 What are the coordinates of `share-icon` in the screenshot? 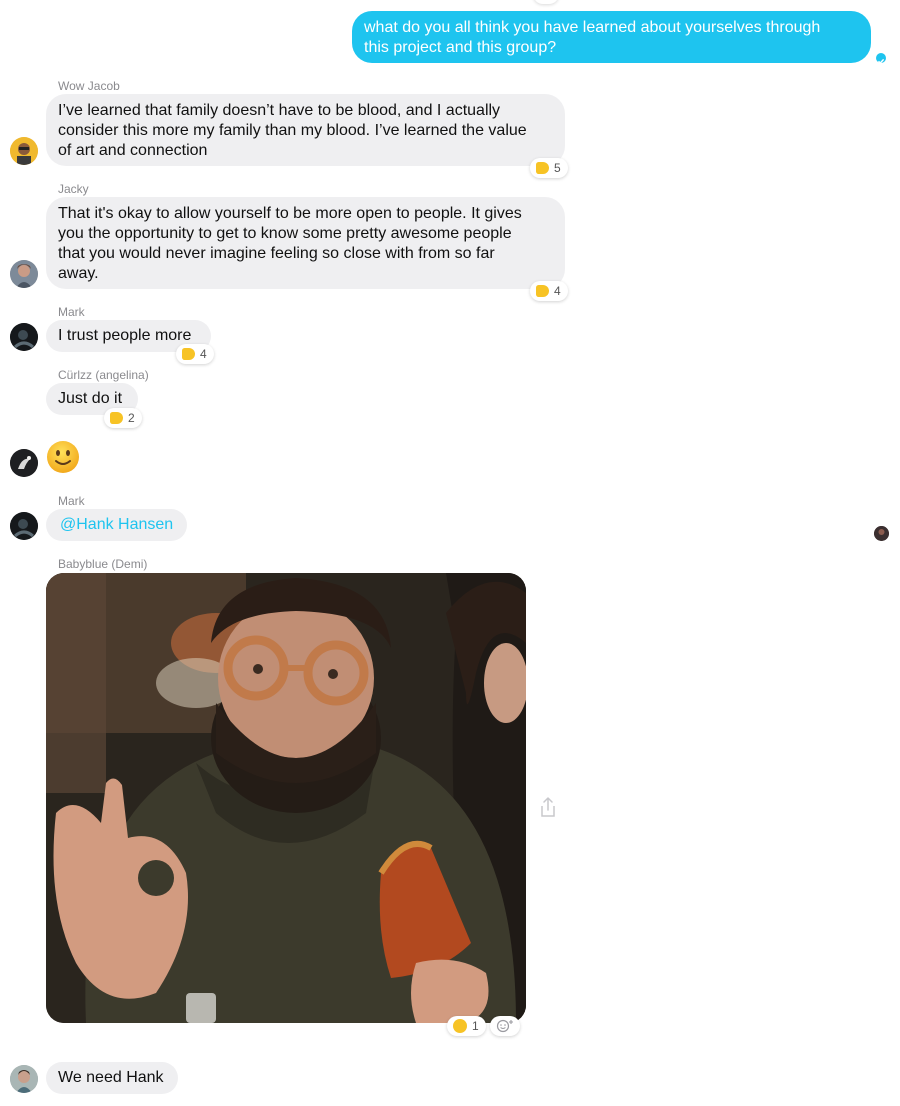 It's located at (548, 807).